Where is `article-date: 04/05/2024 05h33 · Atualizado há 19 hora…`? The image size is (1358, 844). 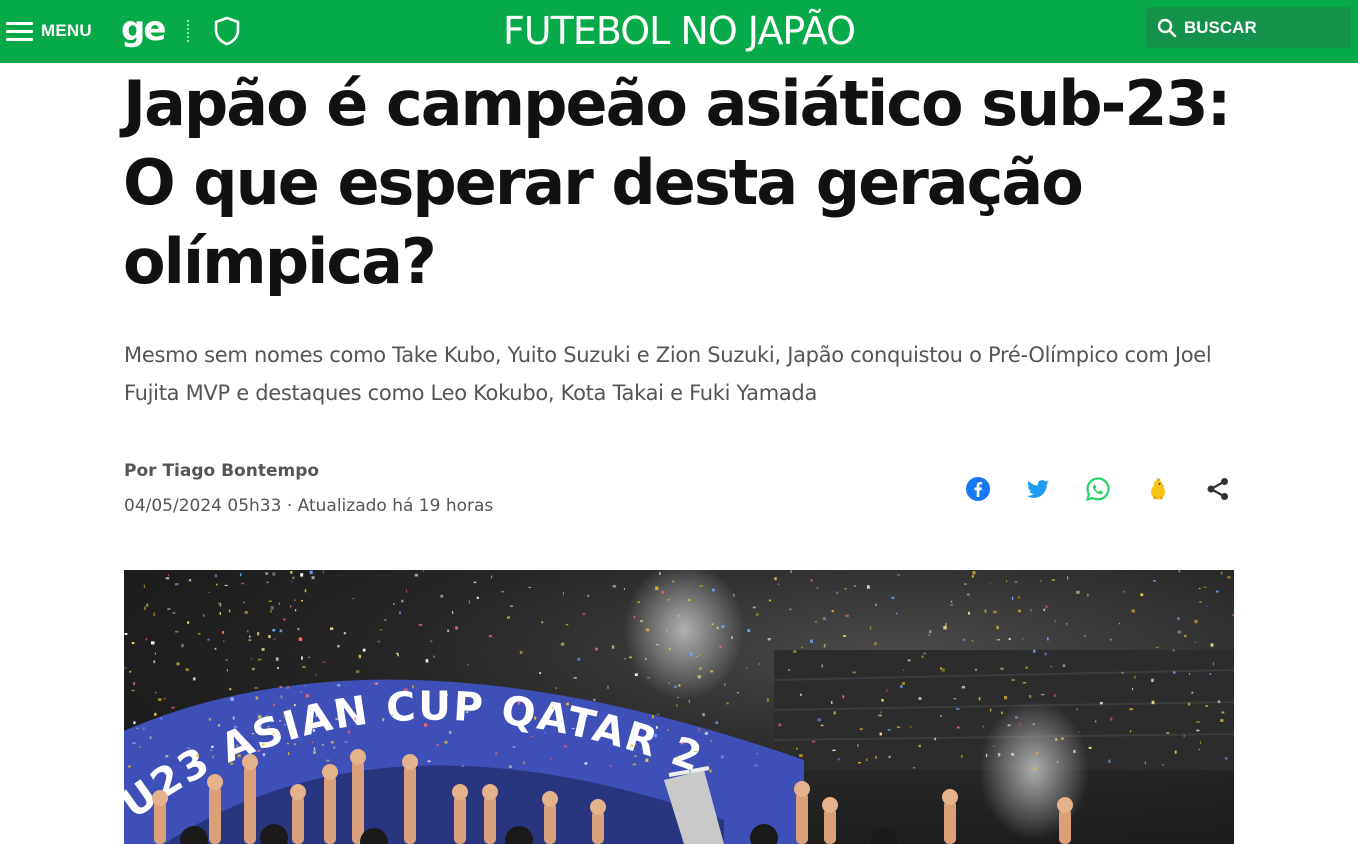 article-date: 04/05/2024 05h33 · Atualizado há 19 hora… is located at coordinates (309, 506).